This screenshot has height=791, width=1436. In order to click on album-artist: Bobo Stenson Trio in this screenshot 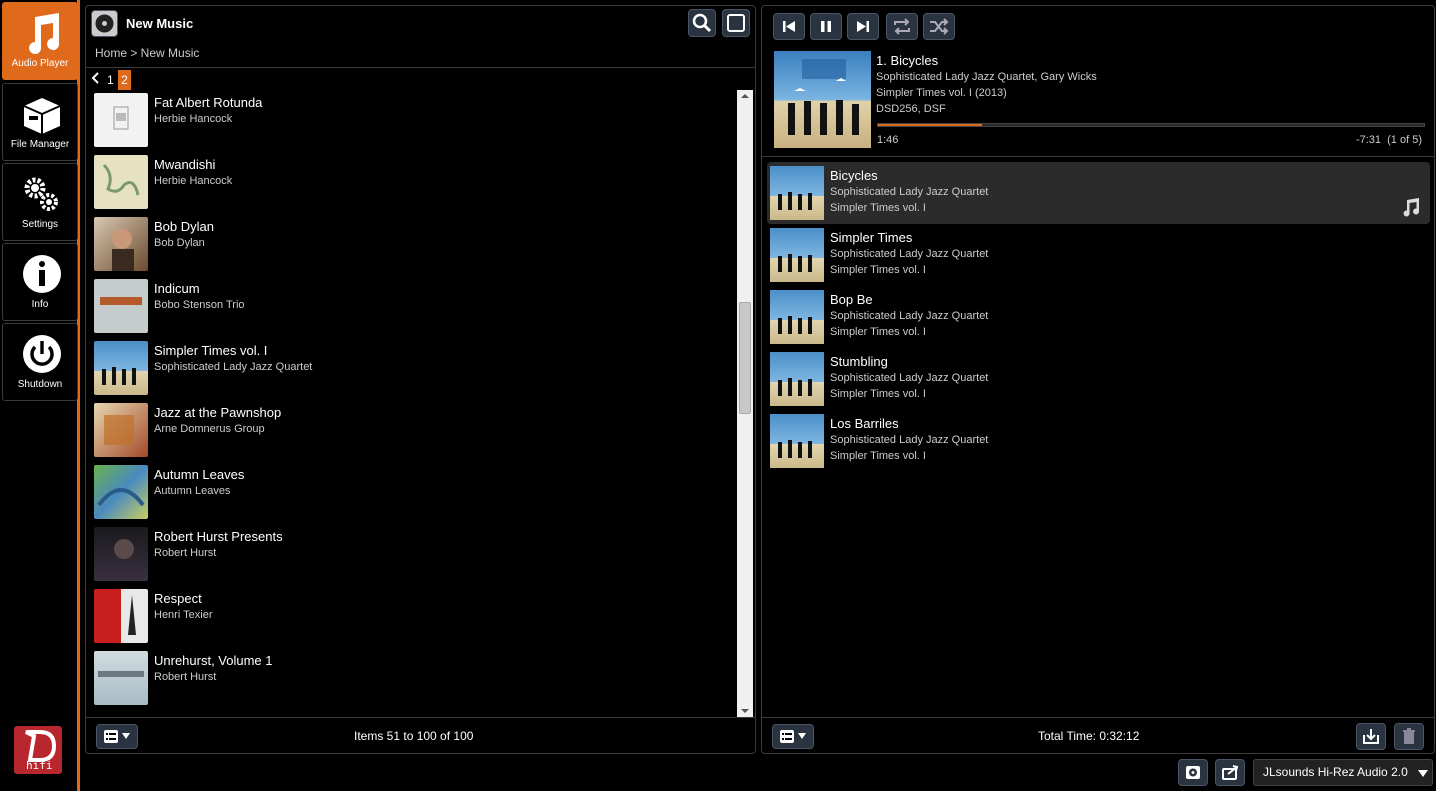, I will do `click(199, 305)`.